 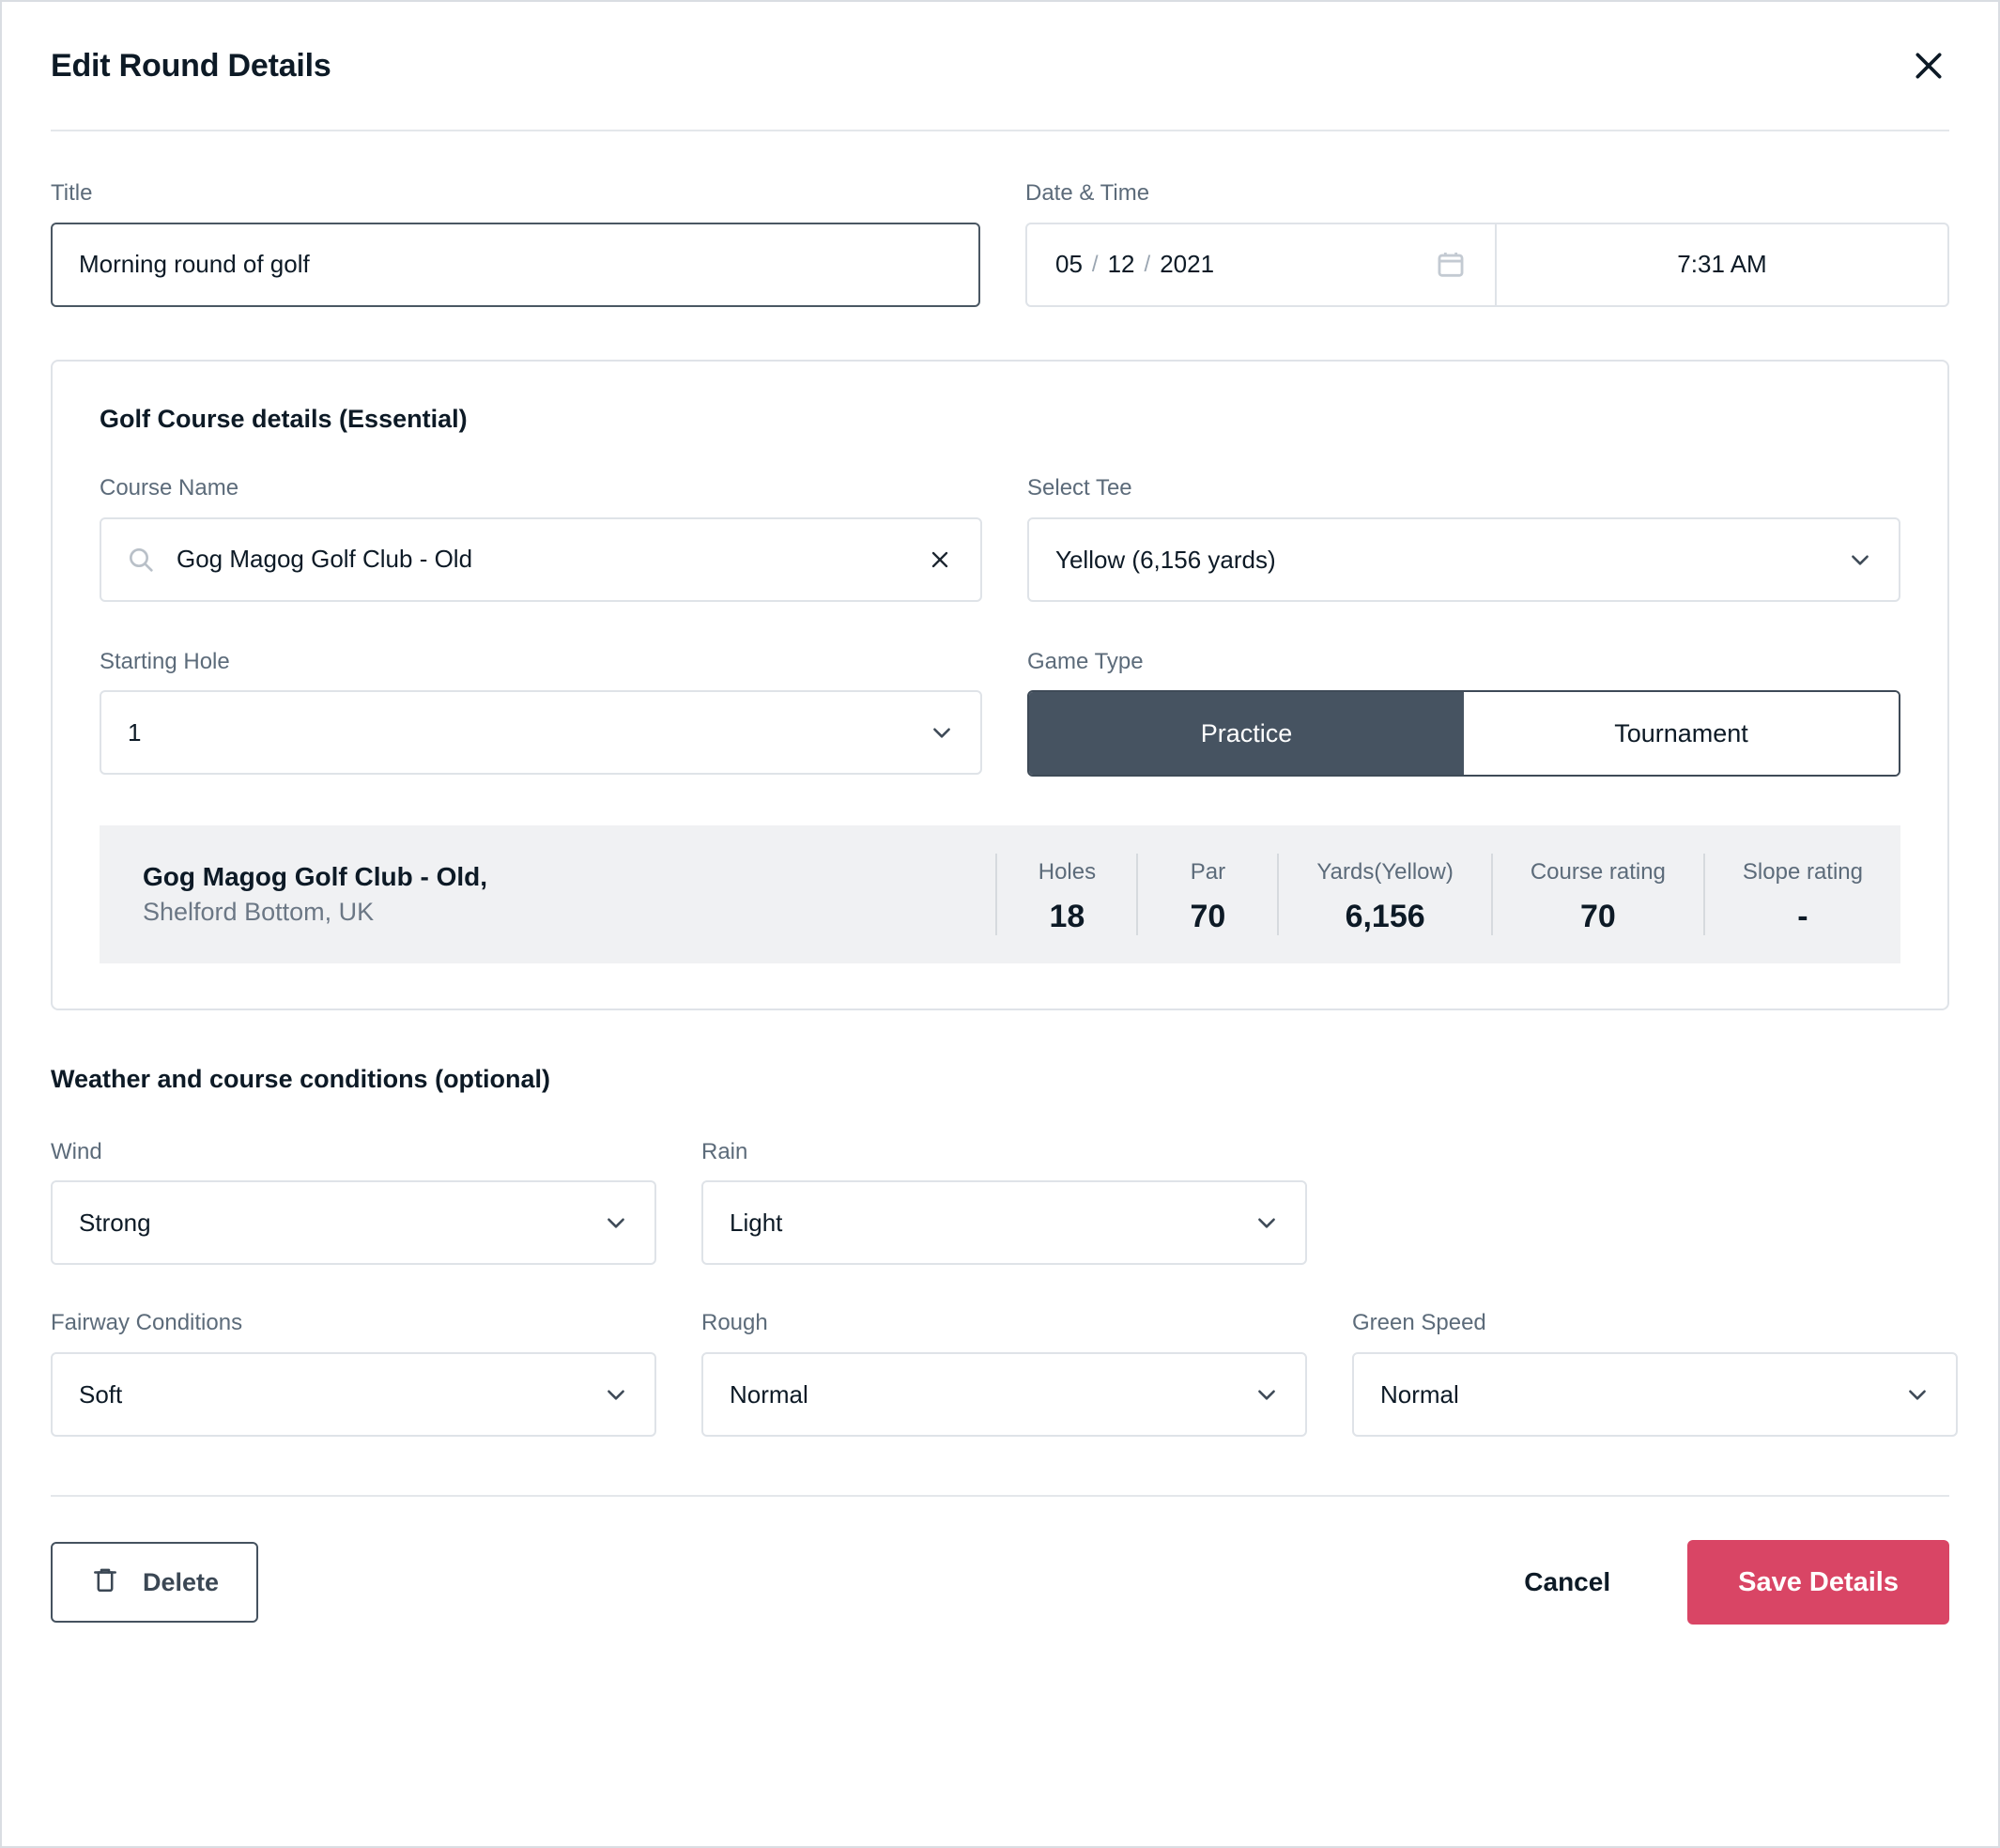 What do you see at coordinates (1004, 1395) in the screenshot?
I see `rough-dropdown: Normal` at bounding box center [1004, 1395].